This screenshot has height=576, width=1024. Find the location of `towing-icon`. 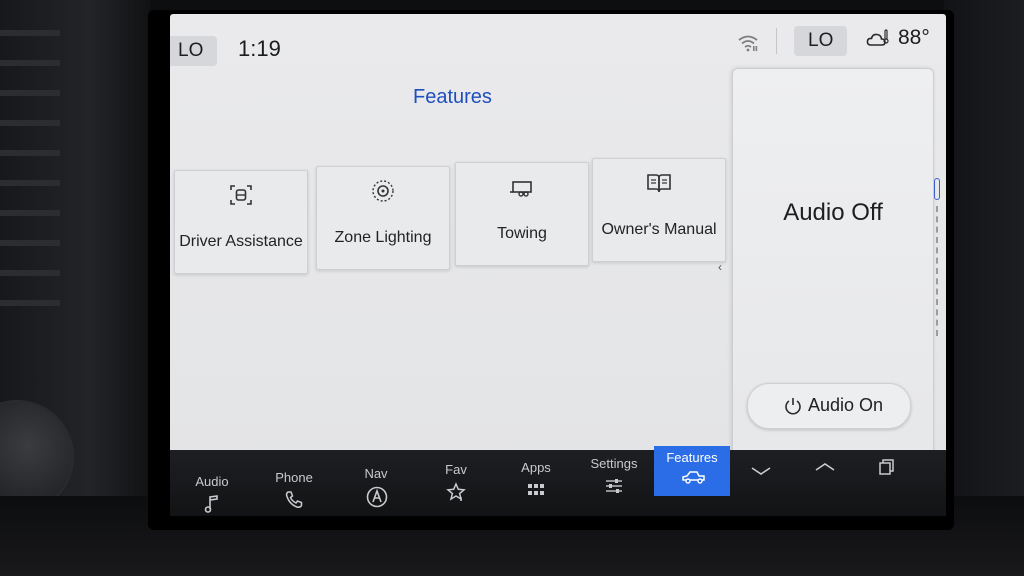

towing-icon is located at coordinates (521, 189).